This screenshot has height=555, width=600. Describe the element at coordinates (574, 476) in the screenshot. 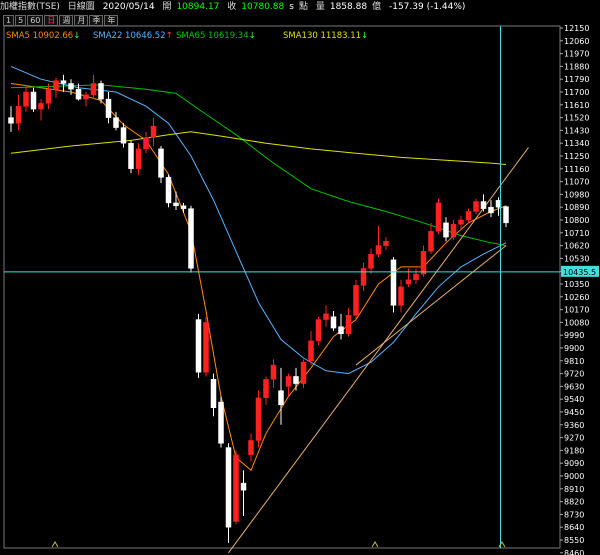

I see `y-tick-label: 9000` at that location.